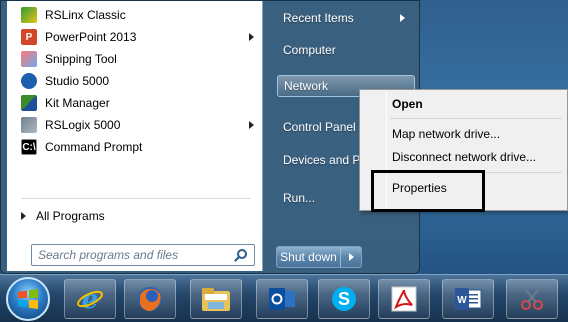 The image size is (568, 322). I want to click on menu-item-recent-items: Recent Items, so click(346, 18).